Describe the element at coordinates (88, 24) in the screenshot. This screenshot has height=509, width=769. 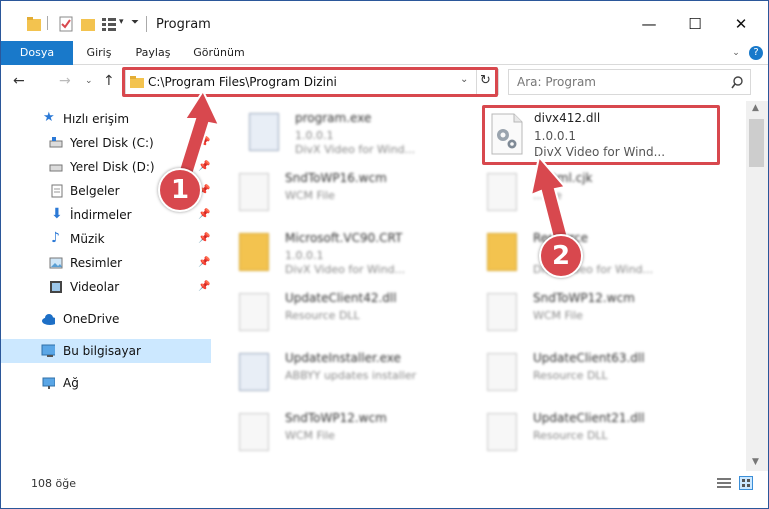
I see `new-folder-icon` at that location.